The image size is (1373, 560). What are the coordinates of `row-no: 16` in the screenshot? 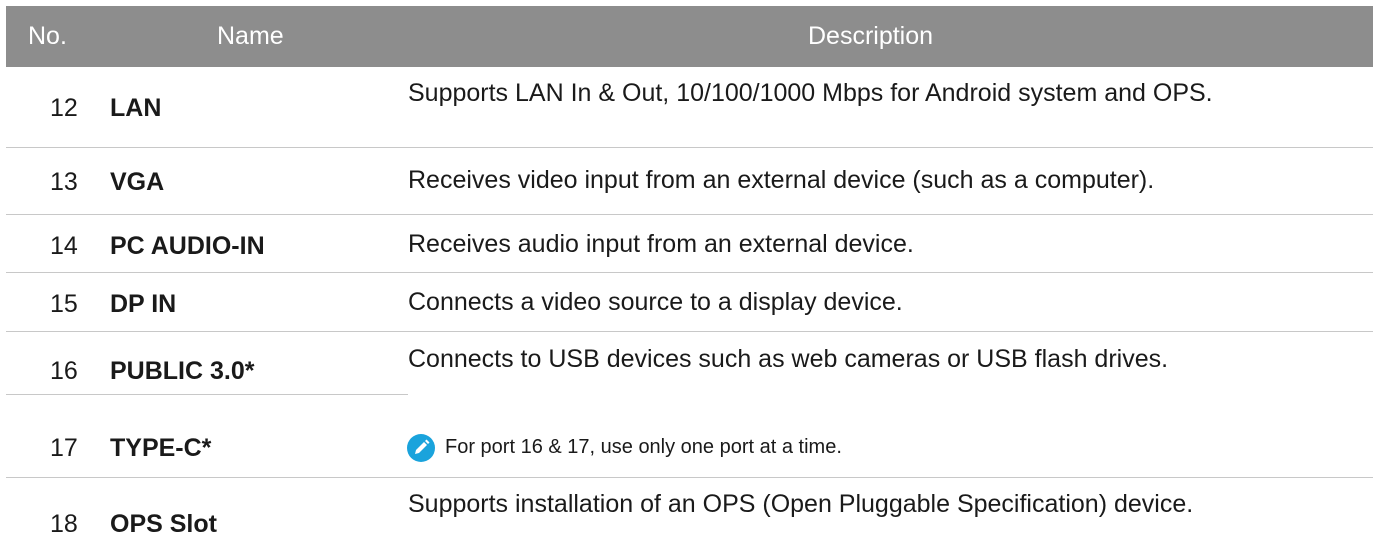 It's located at (64, 371).